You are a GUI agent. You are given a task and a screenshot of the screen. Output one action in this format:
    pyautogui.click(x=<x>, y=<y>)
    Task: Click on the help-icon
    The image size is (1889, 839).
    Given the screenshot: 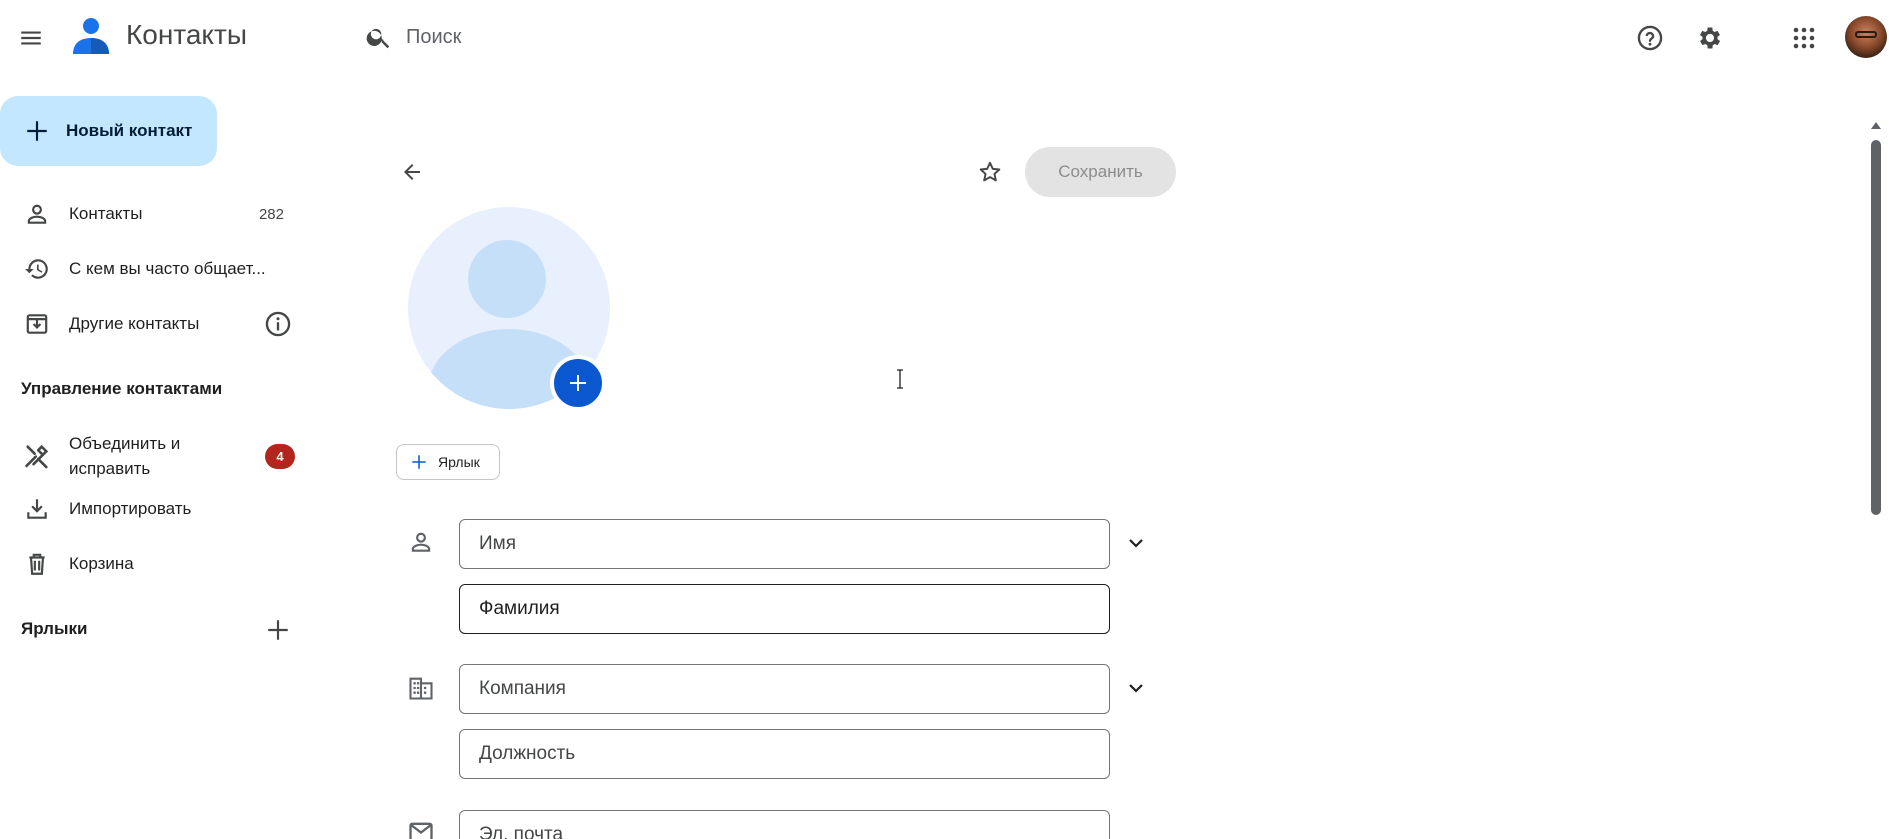 What is the action you would take?
    pyautogui.click(x=1650, y=38)
    